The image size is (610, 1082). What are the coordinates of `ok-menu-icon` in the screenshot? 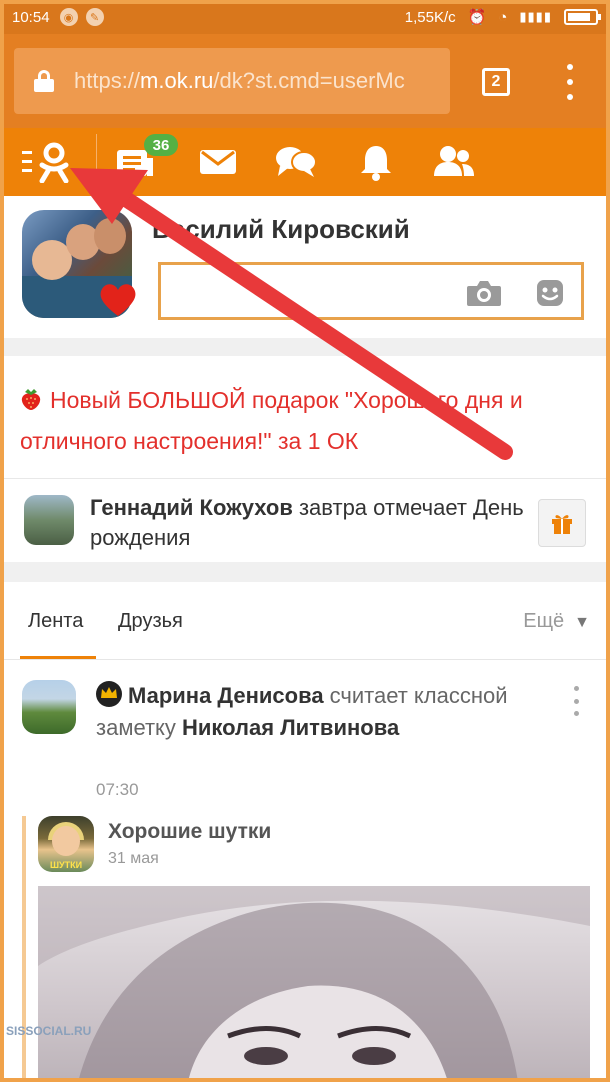 It's located at (48, 162).